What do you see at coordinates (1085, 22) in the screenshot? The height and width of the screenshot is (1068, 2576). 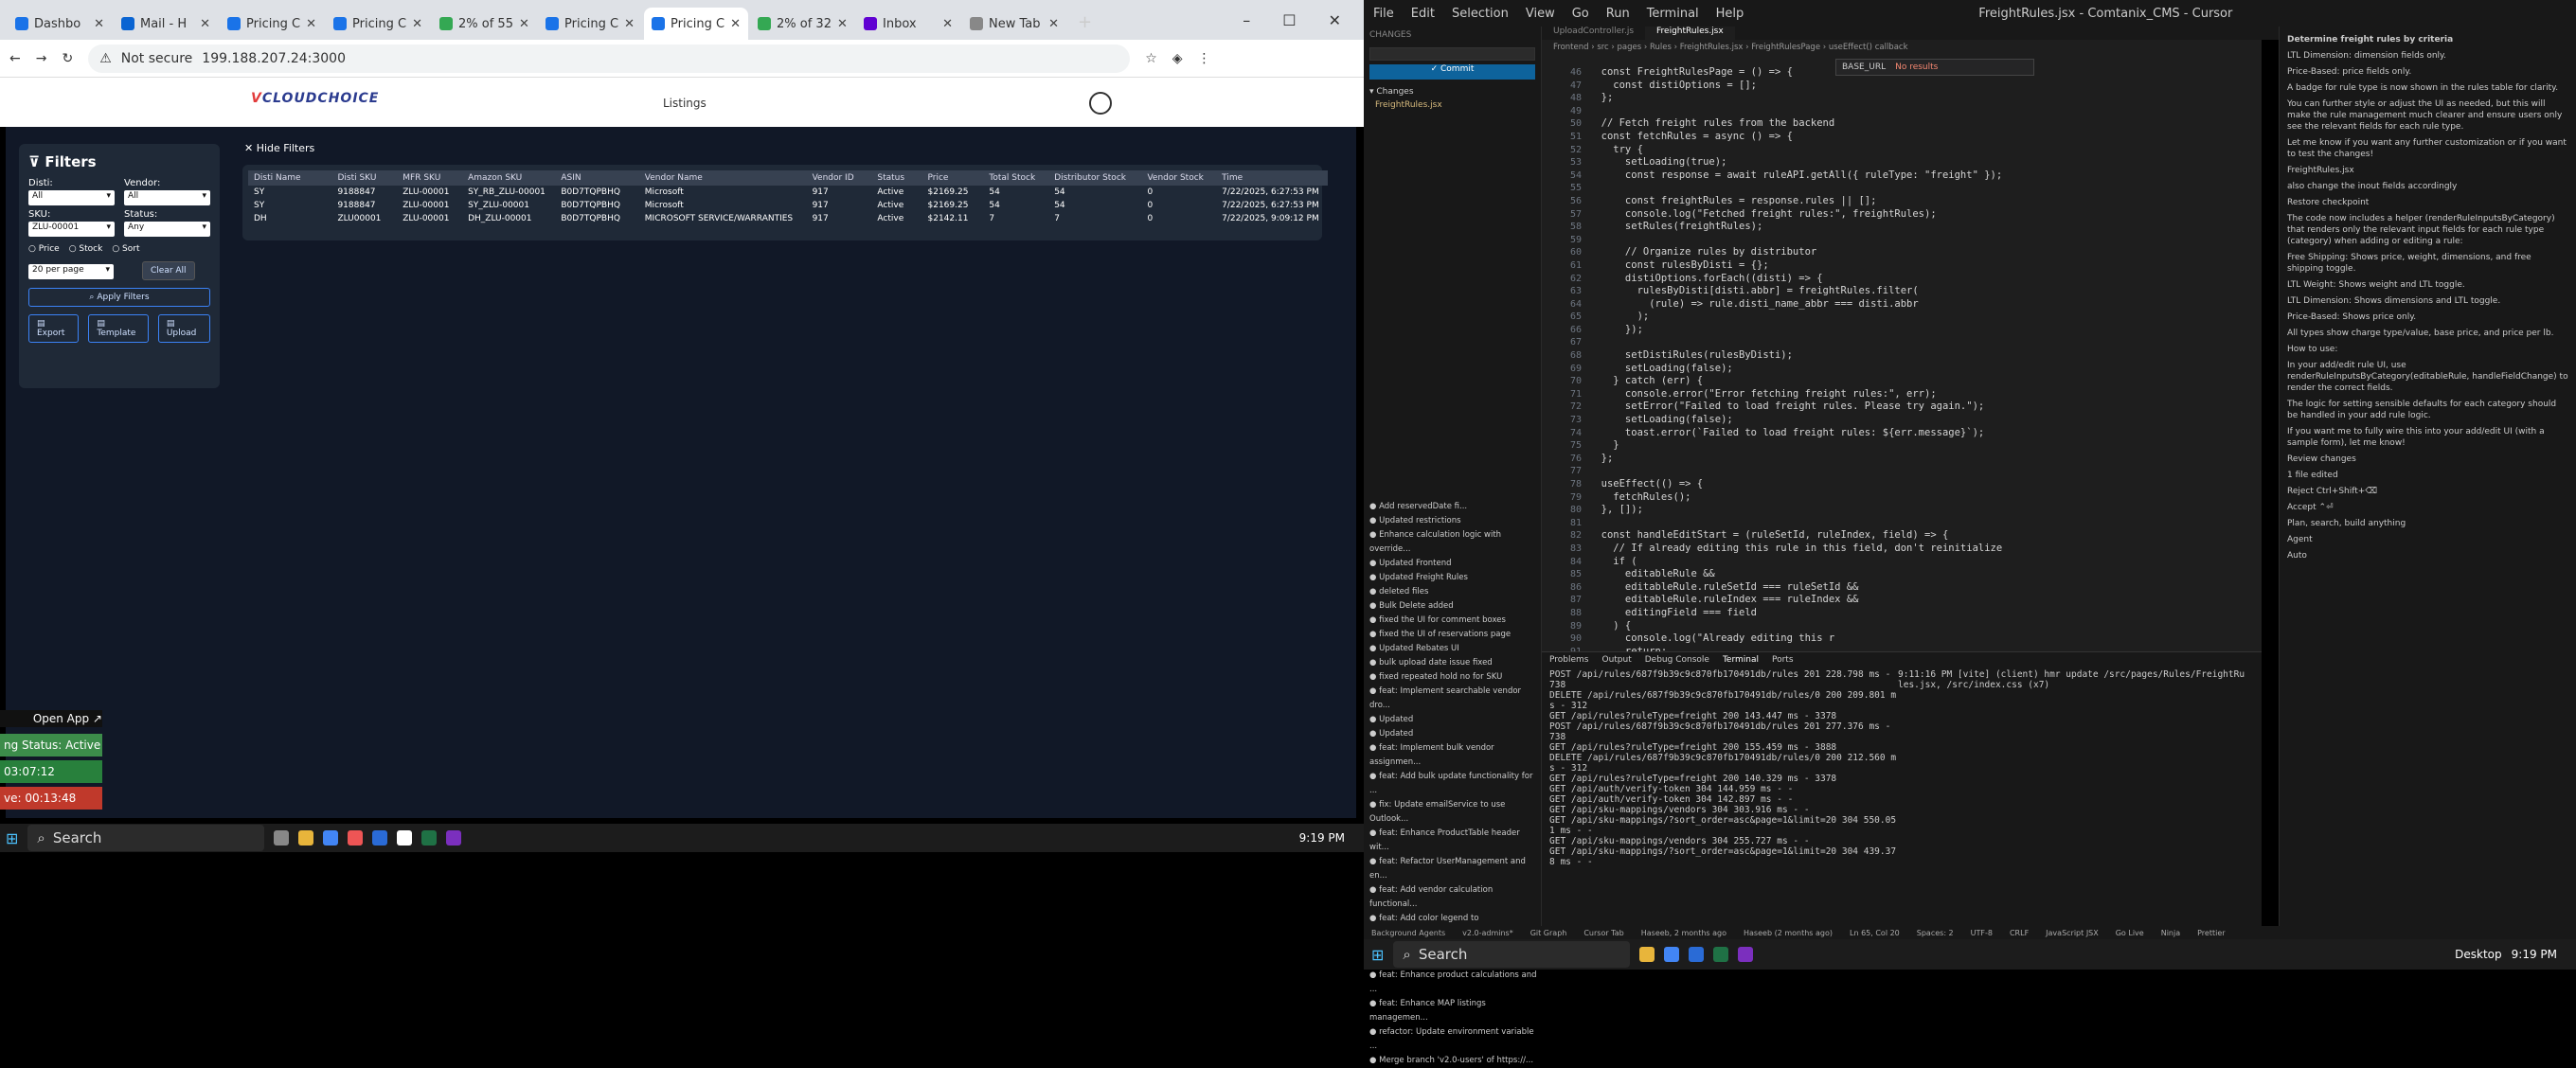 I see `new-tab-icon: +` at bounding box center [1085, 22].